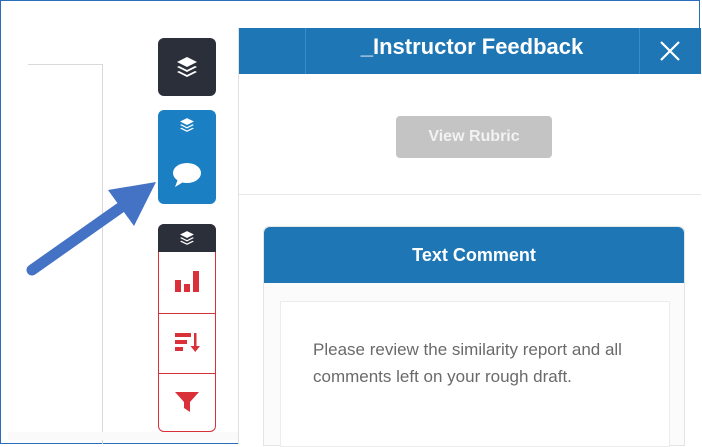  Describe the element at coordinates (65, 64) in the screenshot. I see `document-border-top` at that location.